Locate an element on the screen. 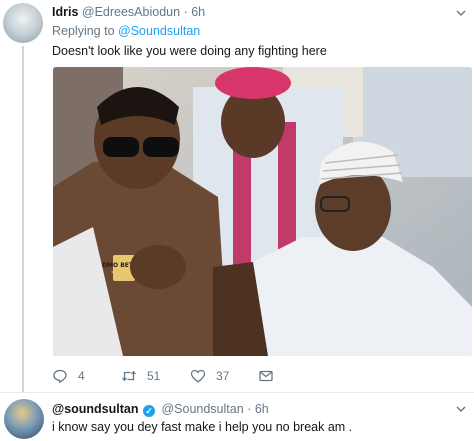 This screenshot has width=474, height=441. reply-icon is located at coordinates (60, 376).